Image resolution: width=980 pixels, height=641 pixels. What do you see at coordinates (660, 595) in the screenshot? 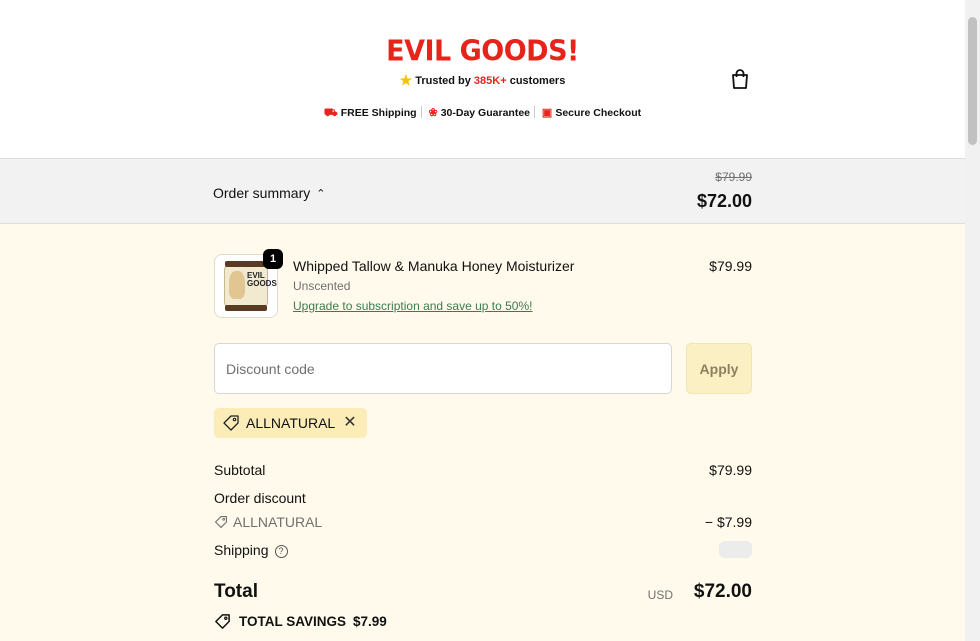
I see `currency-code: USD` at bounding box center [660, 595].